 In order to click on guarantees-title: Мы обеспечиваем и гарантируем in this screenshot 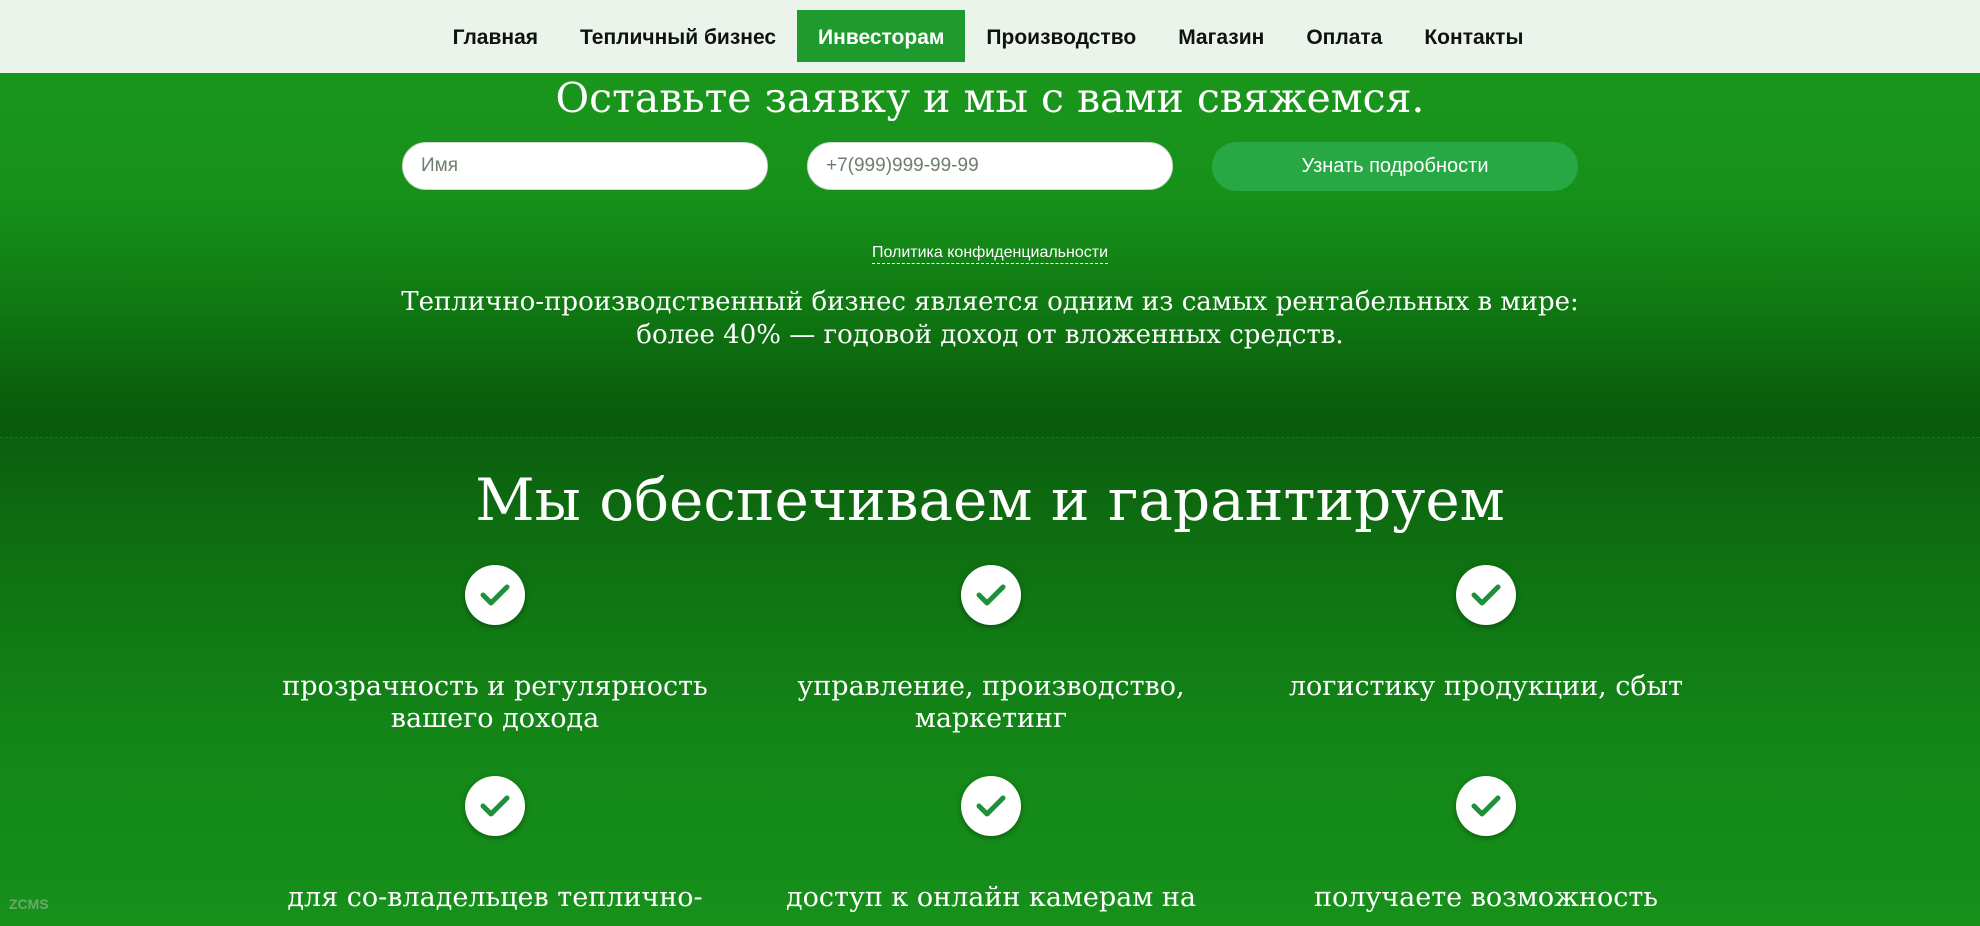, I will do `click(990, 500)`.